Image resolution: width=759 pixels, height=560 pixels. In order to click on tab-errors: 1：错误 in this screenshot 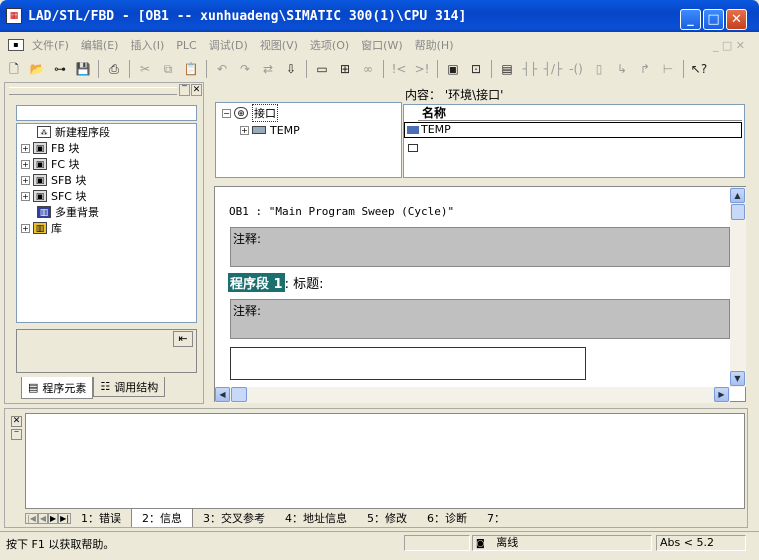, I will do `click(101, 518)`.